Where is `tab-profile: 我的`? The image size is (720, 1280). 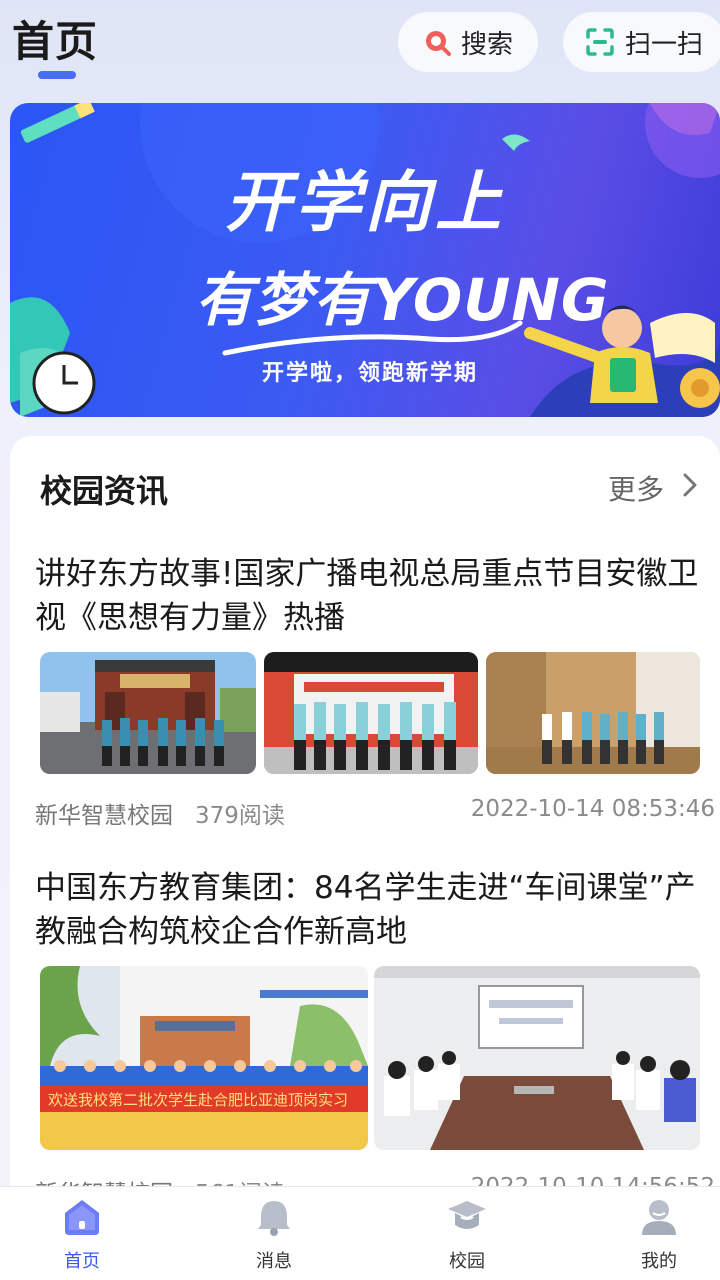
tab-profile: 我的 is located at coordinates (659, 1237).